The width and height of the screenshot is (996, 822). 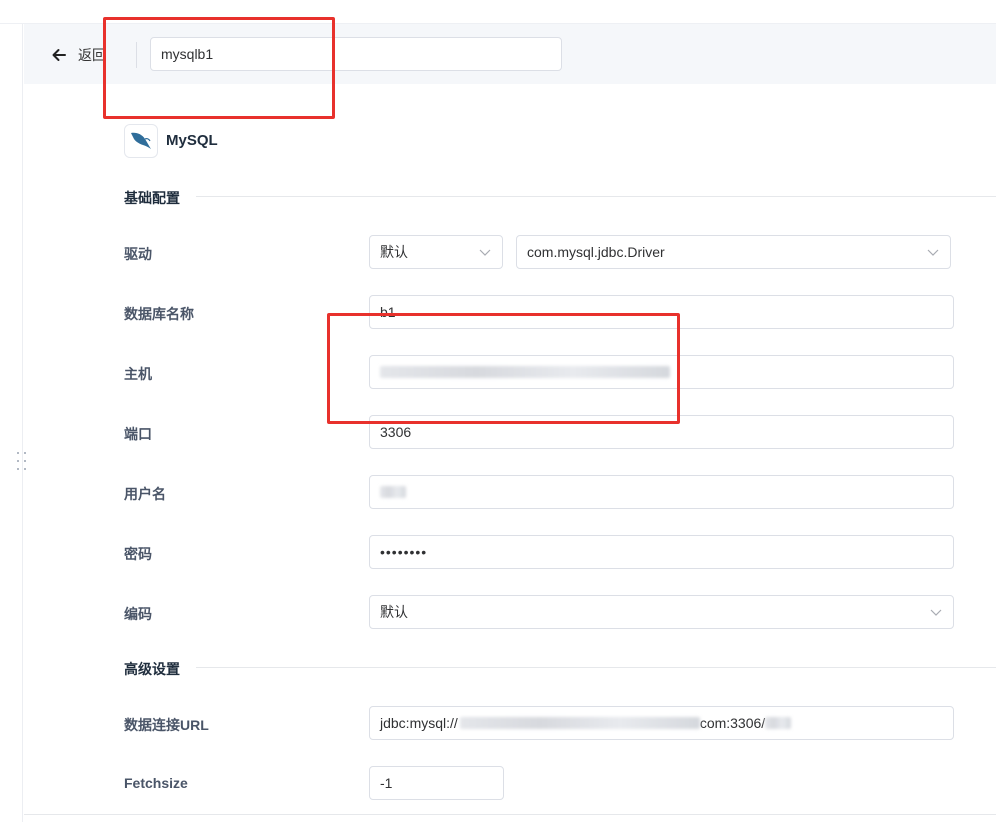 What do you see at coordinates (394, 612) in the screenshot?
I see `encoding-value: 默认` at bounding box center [394, 612].